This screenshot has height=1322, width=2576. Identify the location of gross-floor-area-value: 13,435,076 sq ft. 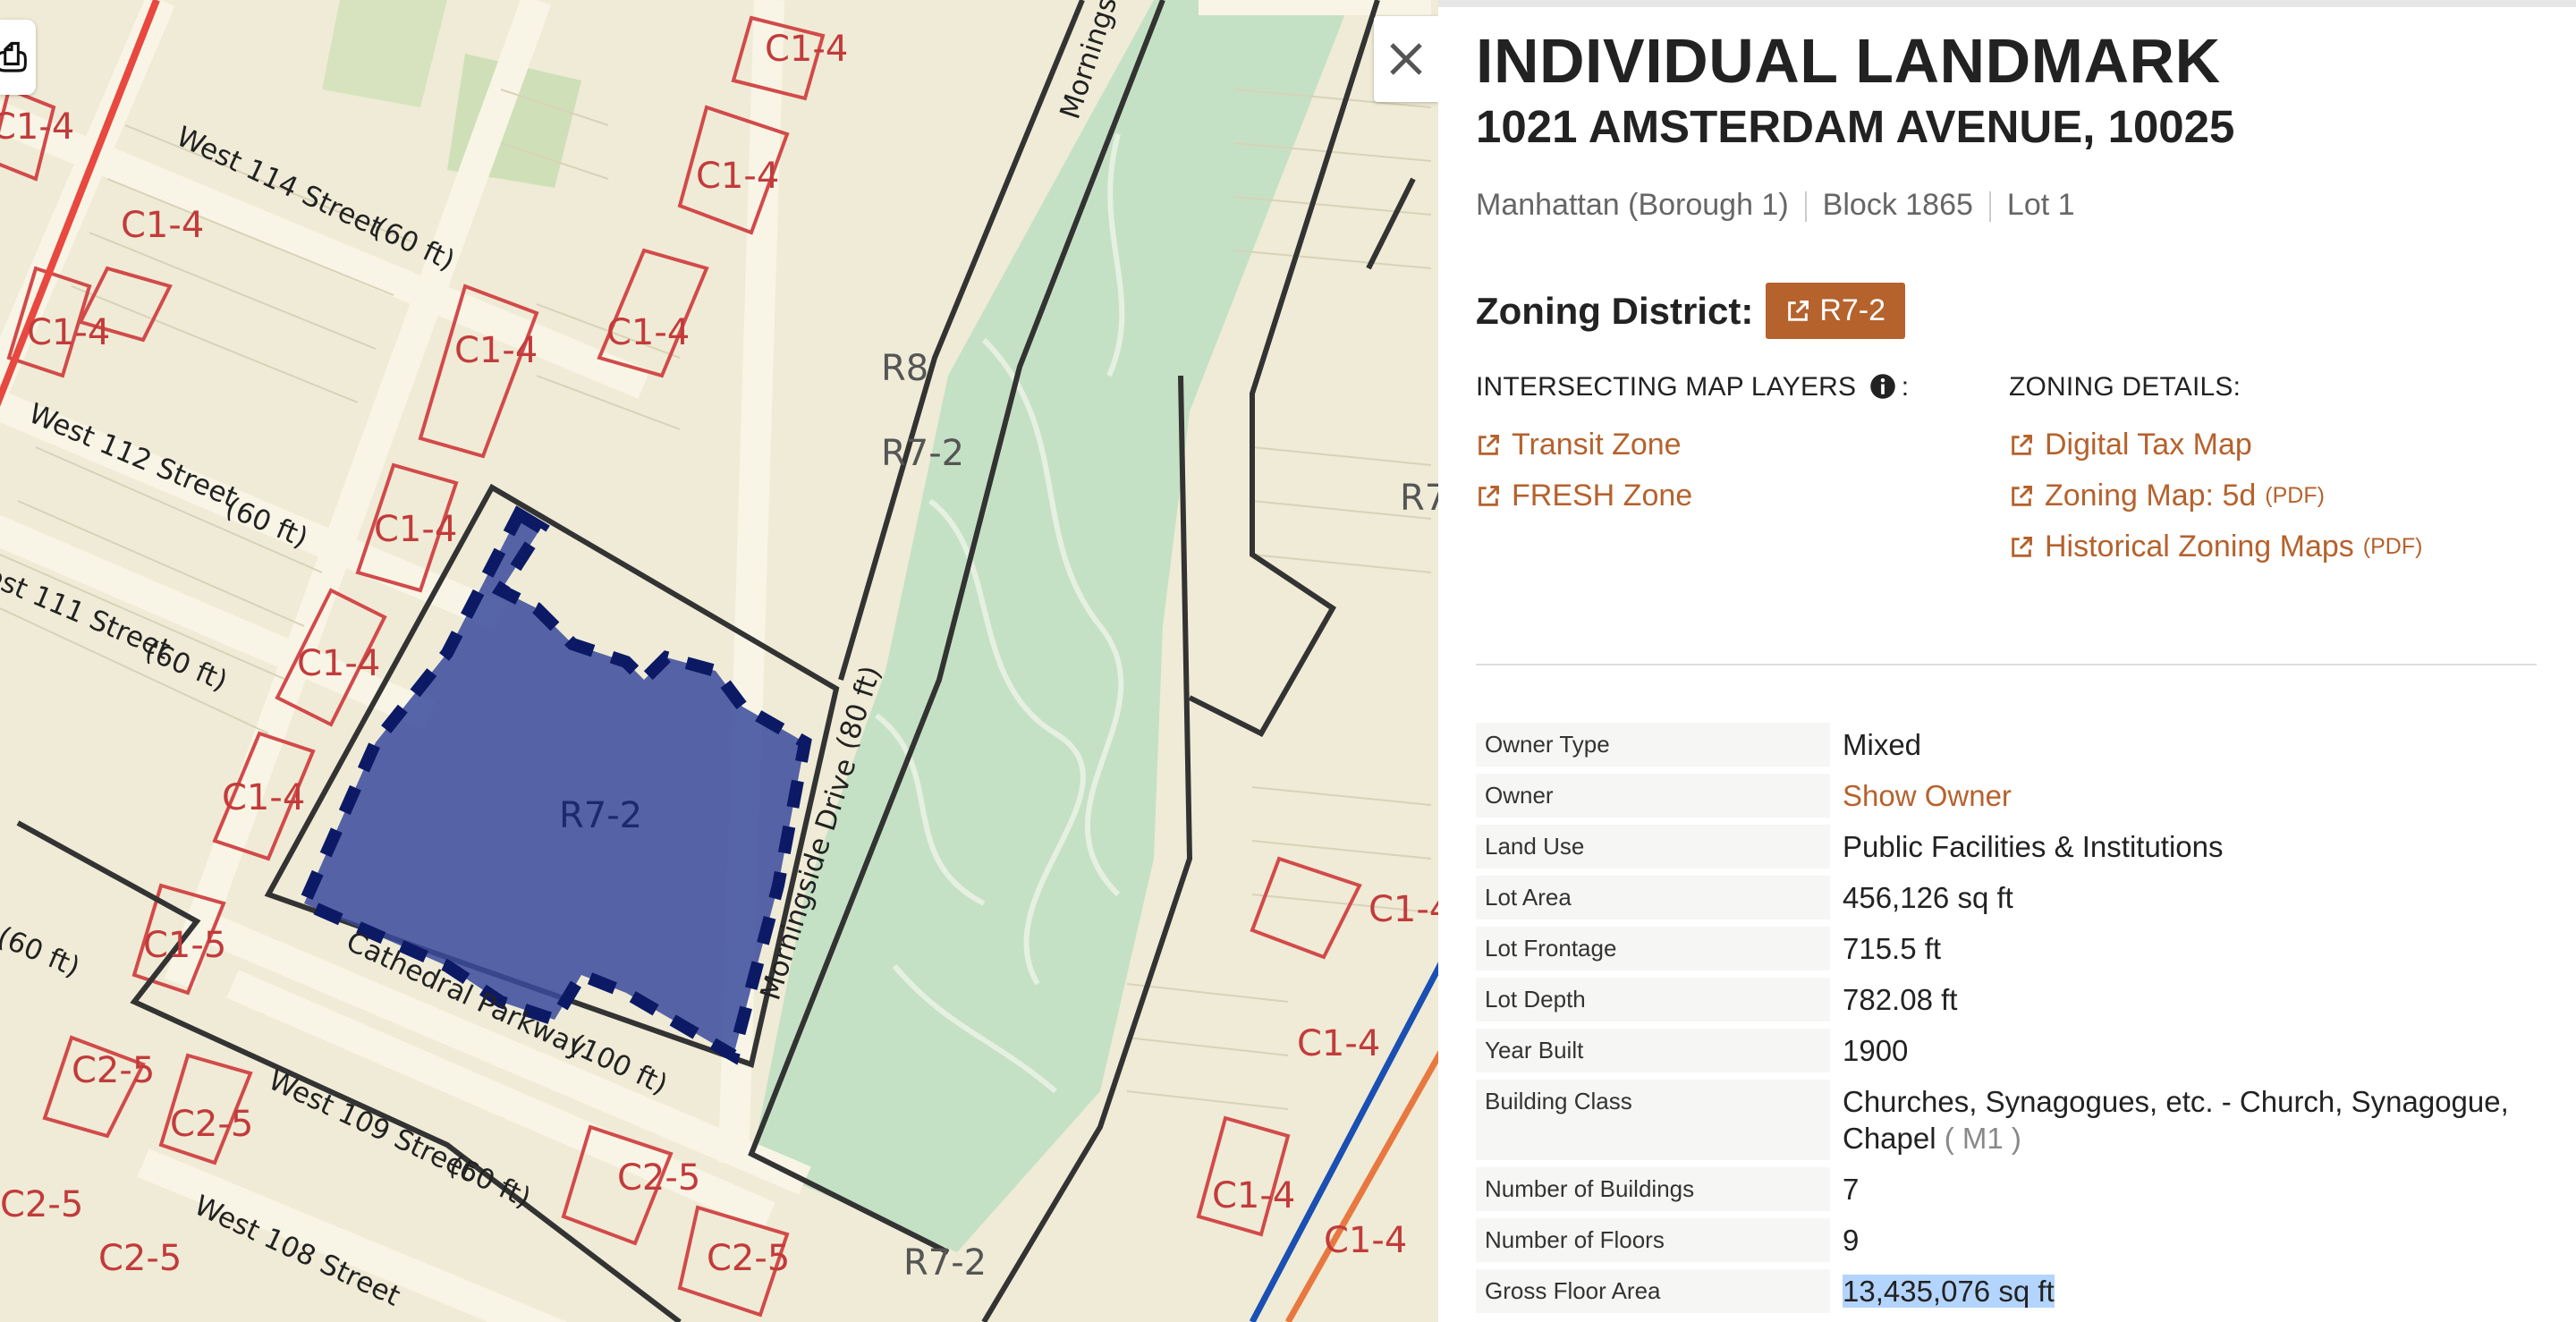
(1949, 1291).